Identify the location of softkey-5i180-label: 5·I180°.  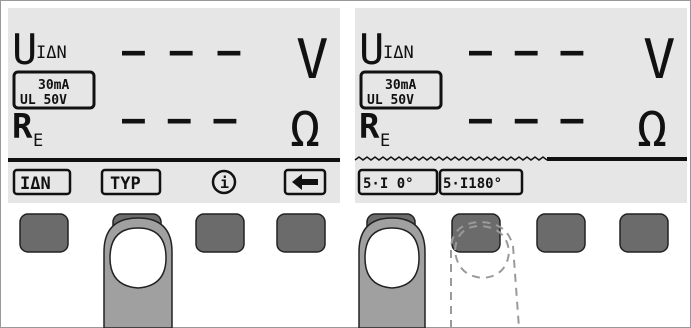
(472, 184).